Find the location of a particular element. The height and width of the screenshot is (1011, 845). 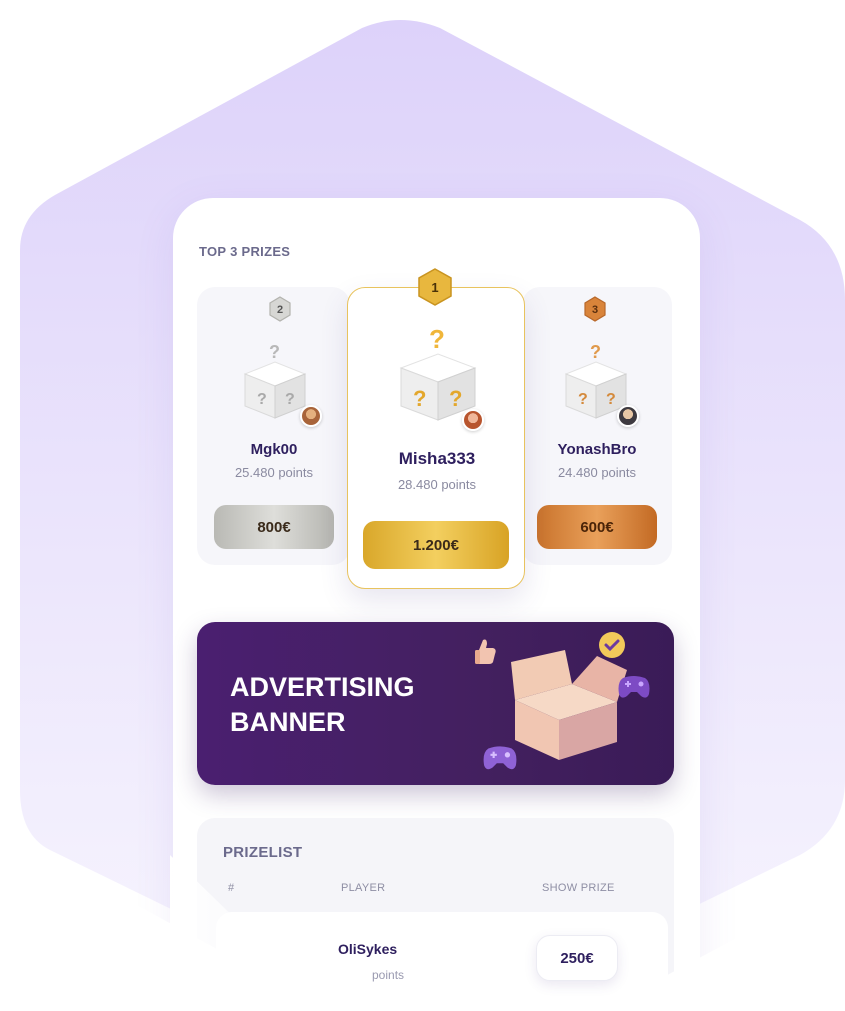

mystery-box-icon: ? ? ? is located at coordinates (438, 372).